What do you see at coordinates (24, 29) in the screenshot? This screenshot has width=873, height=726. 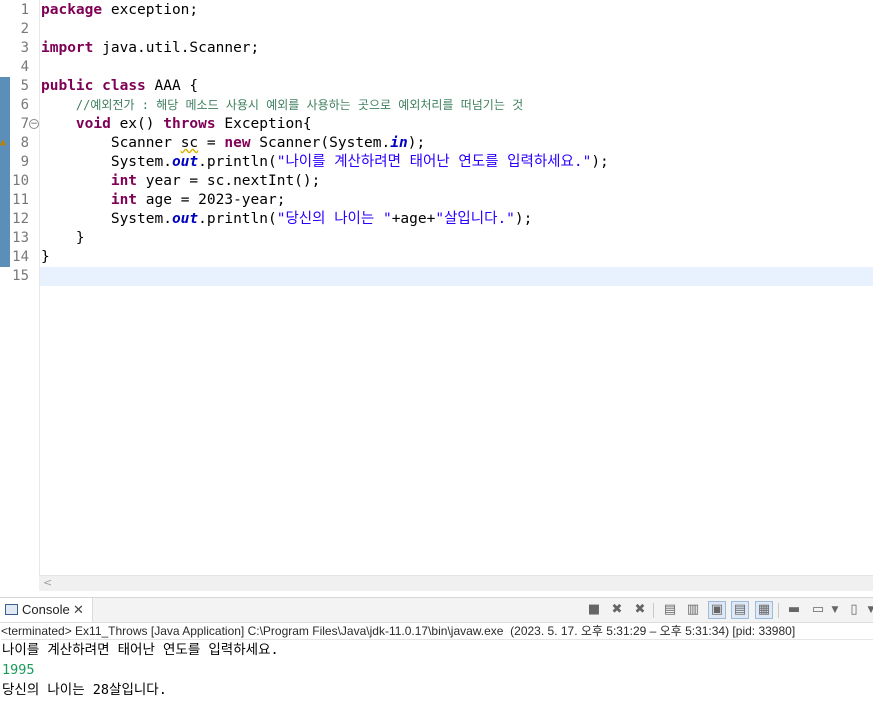 I see `line-number: 2` at bounding box center [24, 29].